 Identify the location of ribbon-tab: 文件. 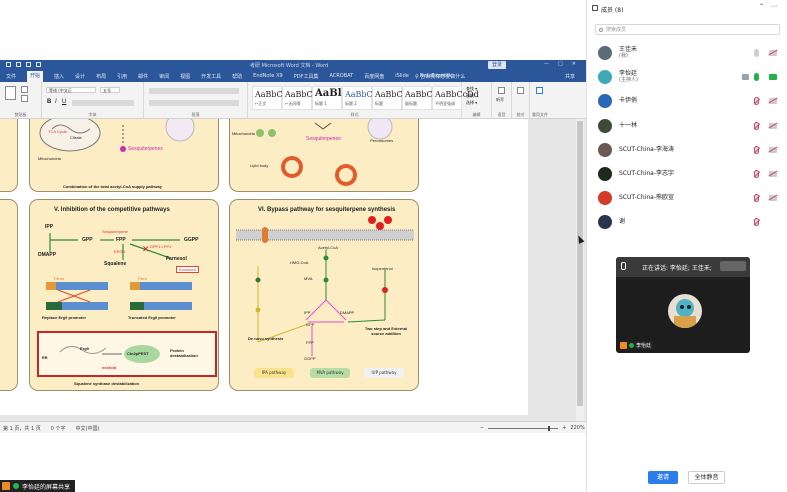
(11, 77).